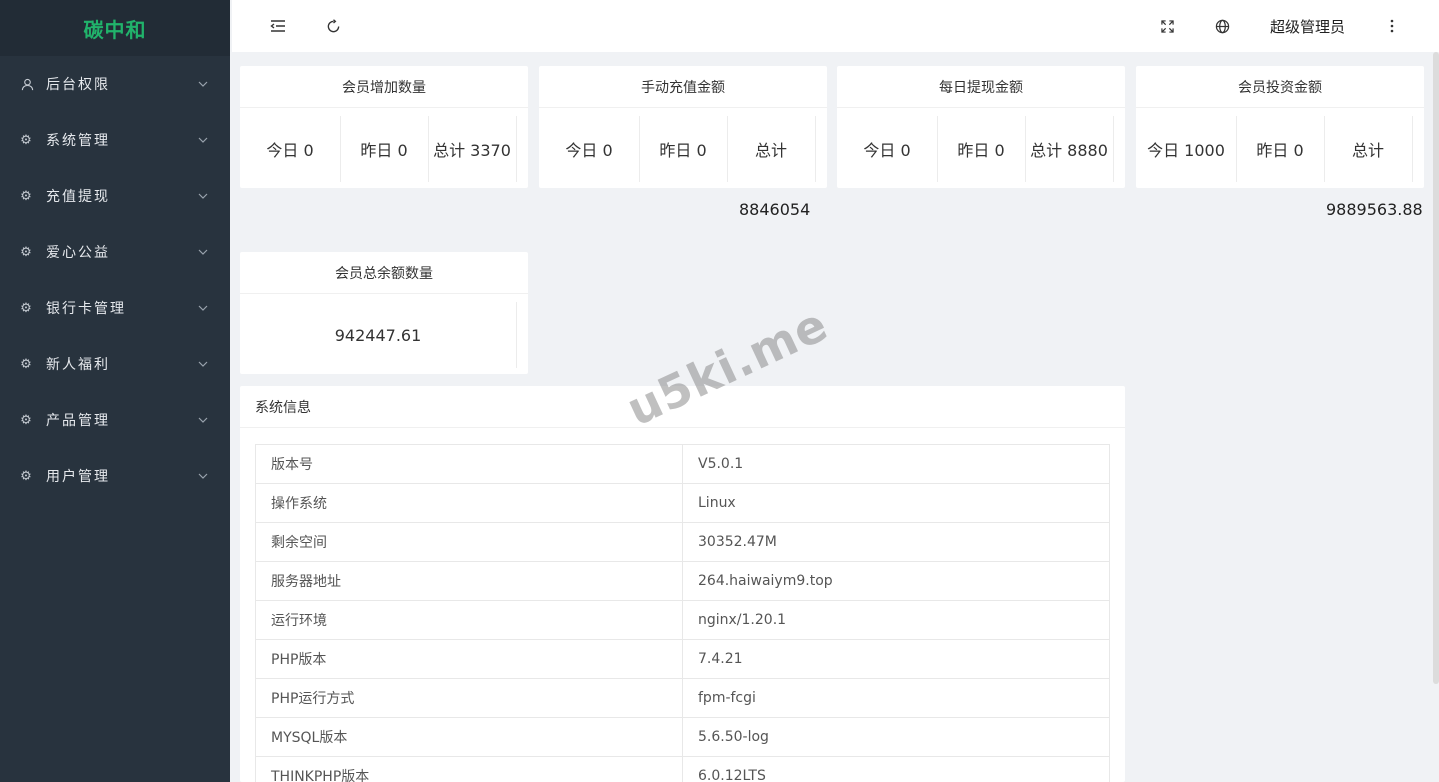 The width and height of the screenshot is (1439, 782). I want to click on sidebar-item-newcomer: ⚙ 新人福利, so click(115, 364).